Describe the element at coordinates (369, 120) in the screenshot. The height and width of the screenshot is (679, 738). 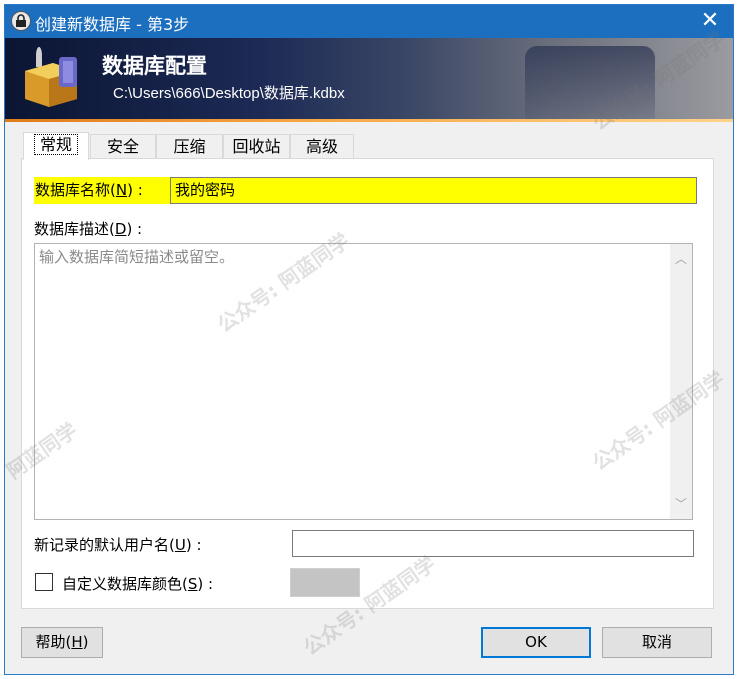
I see `banner-accent-line` at that location.